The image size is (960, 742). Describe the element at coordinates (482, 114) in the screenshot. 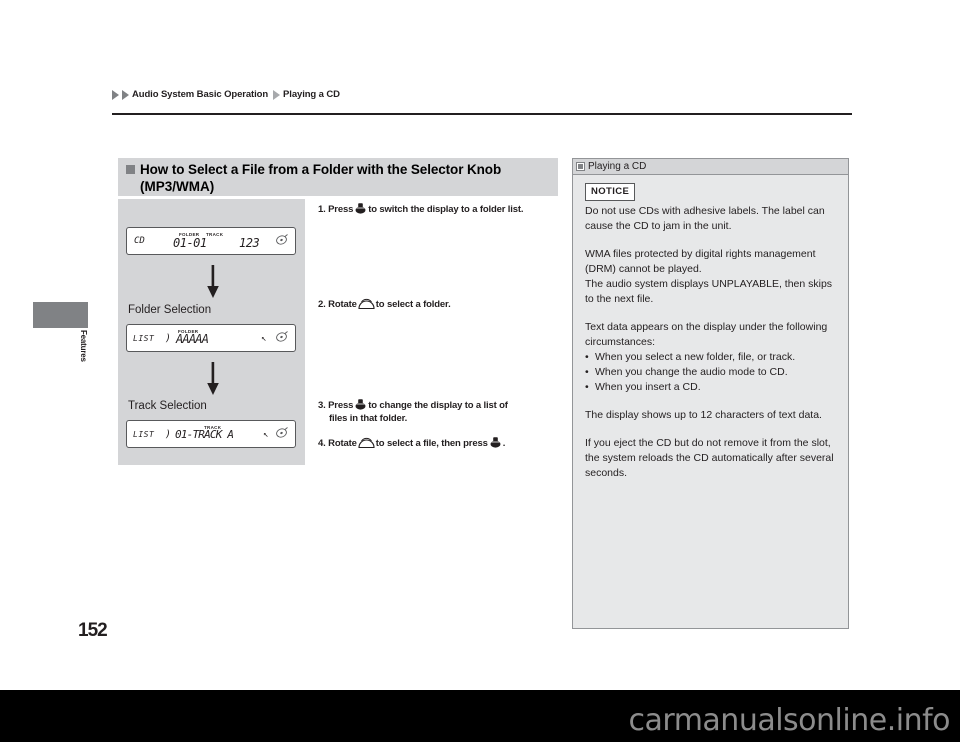

I see `header-divider` at that location.